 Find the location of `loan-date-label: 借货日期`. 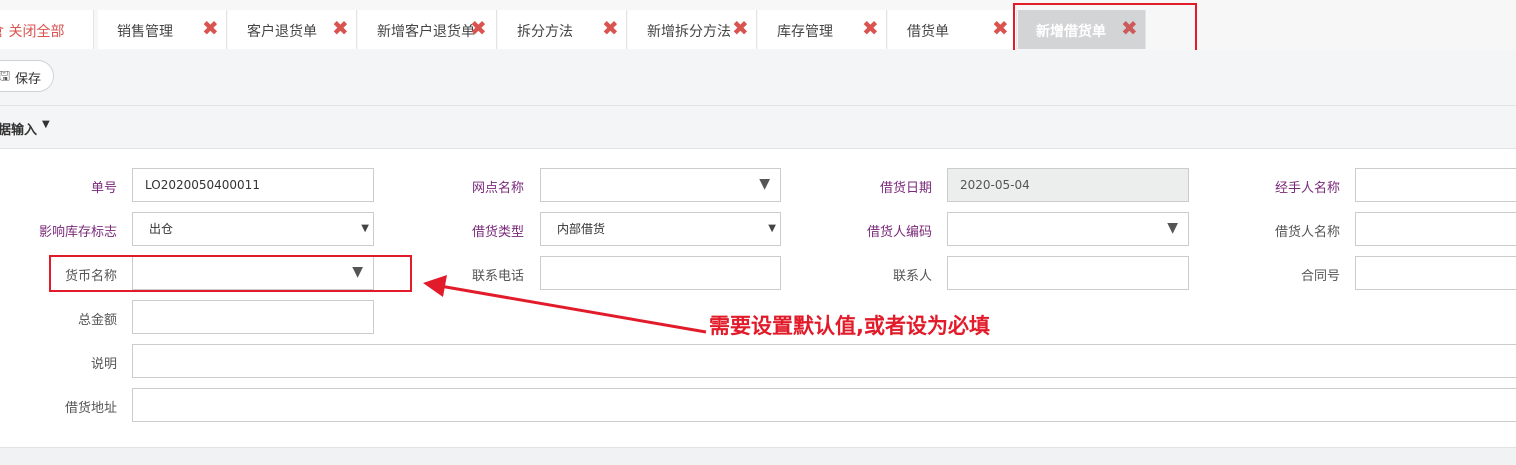

loan-date-label: 借货日期 is located at coordinates (905, 188).